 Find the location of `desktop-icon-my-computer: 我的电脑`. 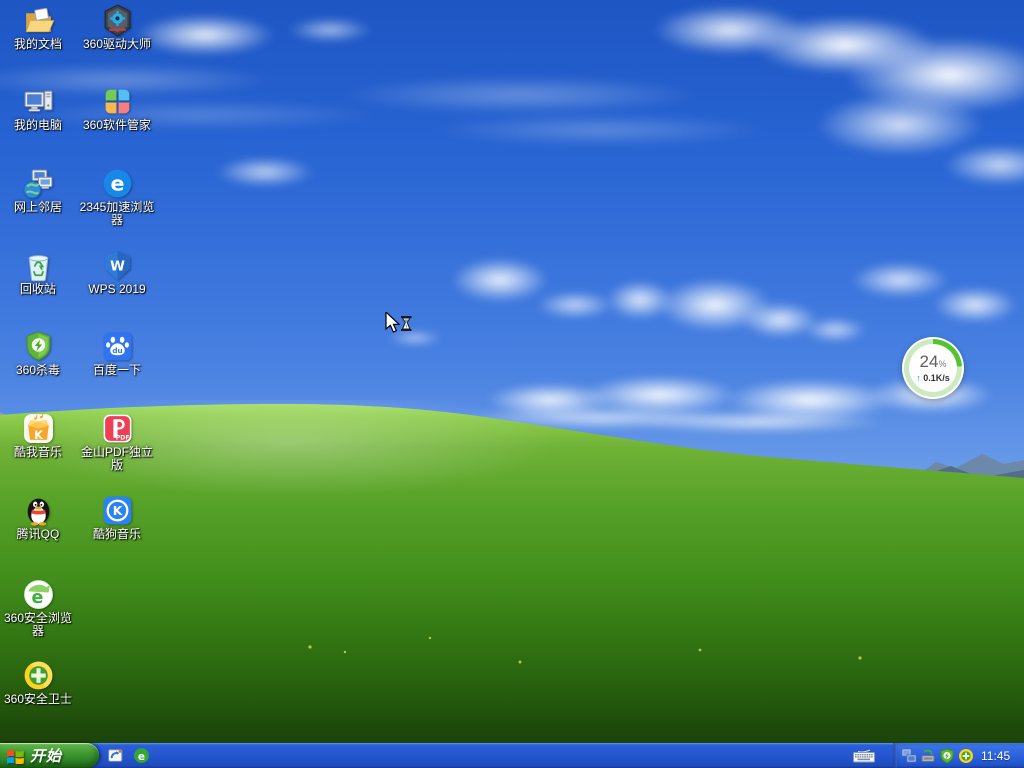

desktop-icon-my-computer: 我的电脑 is located at coordinates (39, 108).